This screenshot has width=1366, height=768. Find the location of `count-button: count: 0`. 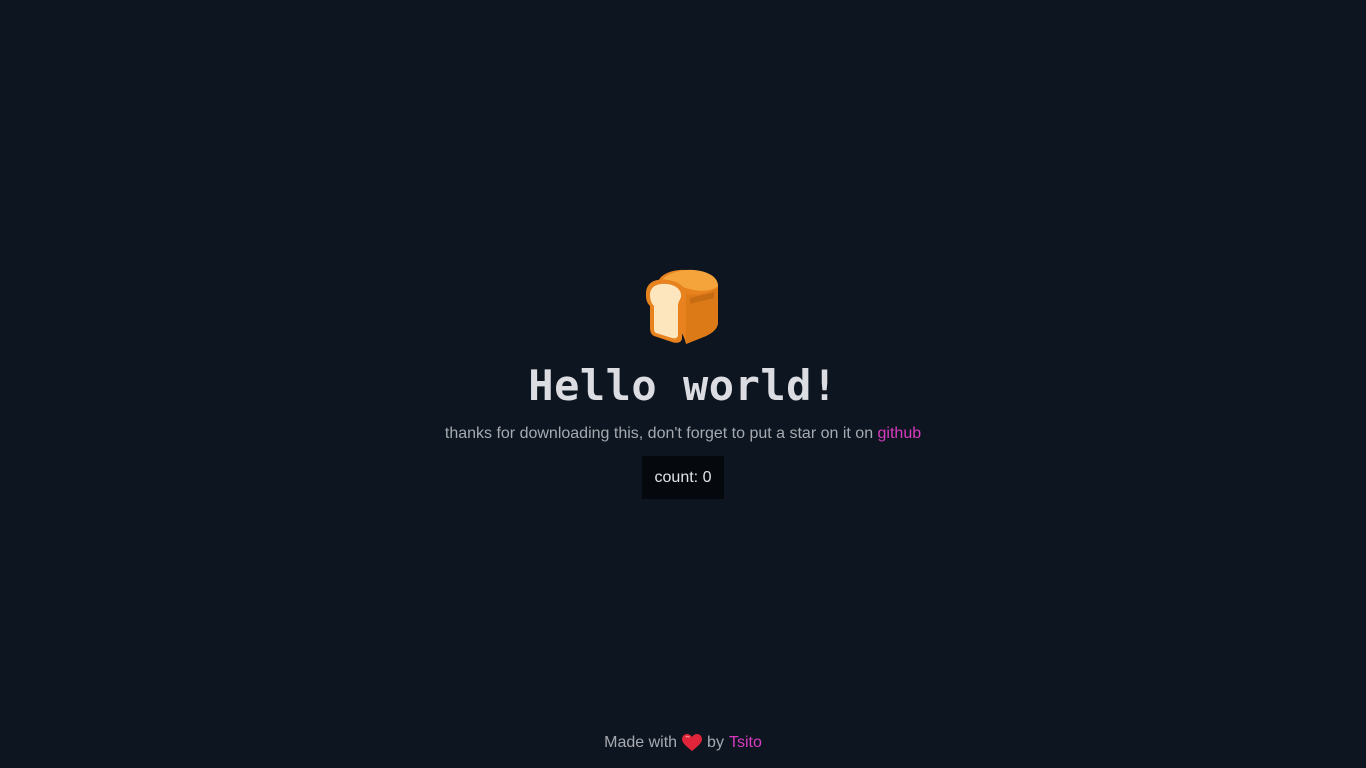

count-button: count: 0 is located at coordinates (683, 477).